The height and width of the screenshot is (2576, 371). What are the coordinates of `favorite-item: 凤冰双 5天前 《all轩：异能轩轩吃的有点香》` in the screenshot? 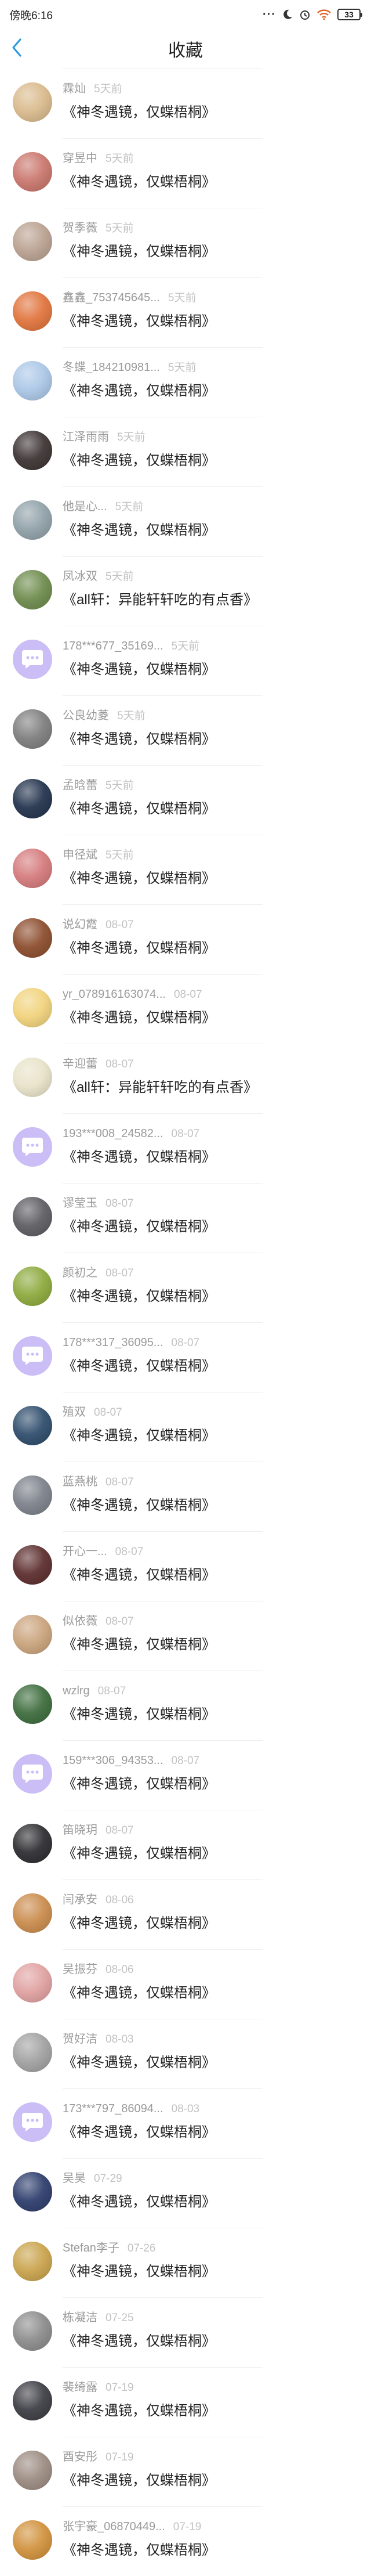 It's located at (185, 591).